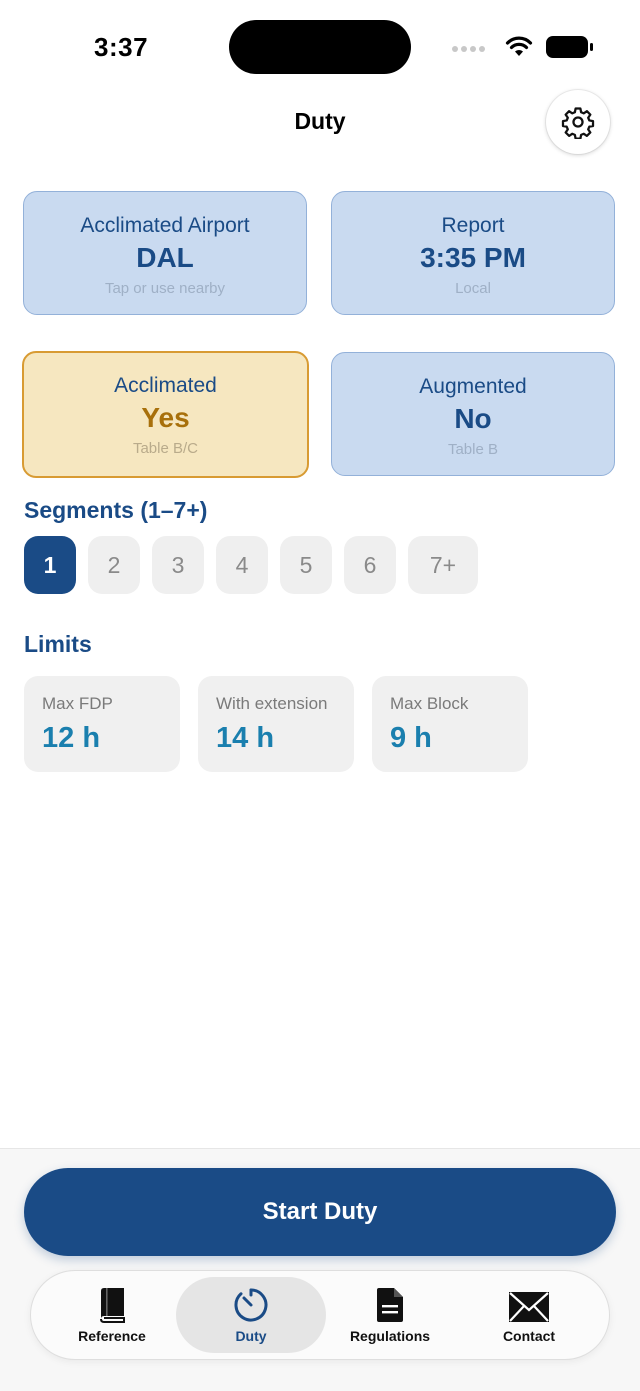  Describe the element at coordinates (443, 565) in the screenshot. I see `segment-option-7-plus: 7+` at that location.